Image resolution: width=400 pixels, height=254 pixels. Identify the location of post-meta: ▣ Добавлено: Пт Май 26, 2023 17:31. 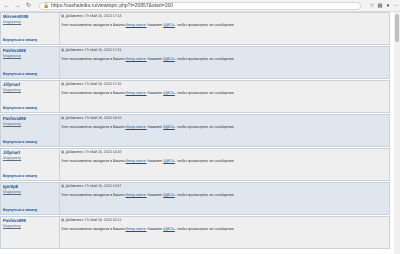
(91, 50).